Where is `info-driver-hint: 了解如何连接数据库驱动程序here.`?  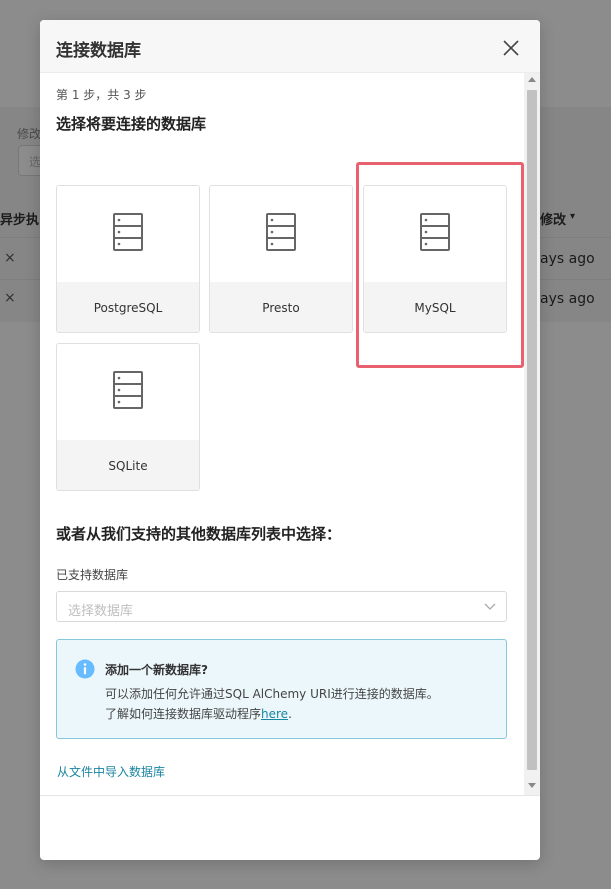
info-driver-hint: 了解如何连接数据库驱动程序here. is located at coordinates (198, 713).